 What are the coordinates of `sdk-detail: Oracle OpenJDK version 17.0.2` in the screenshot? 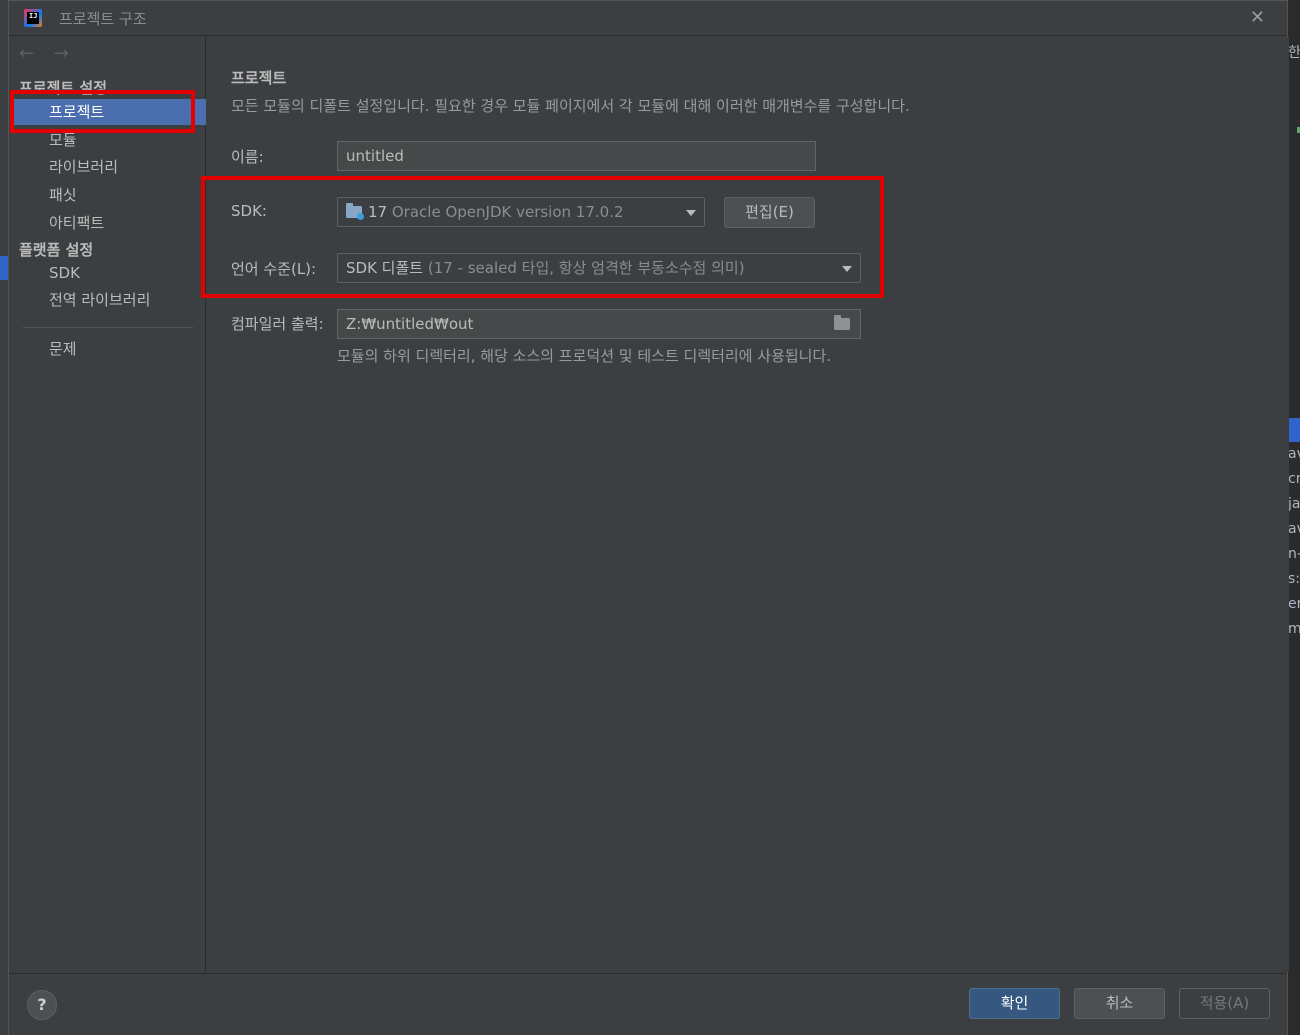 It's located at (507, 212).